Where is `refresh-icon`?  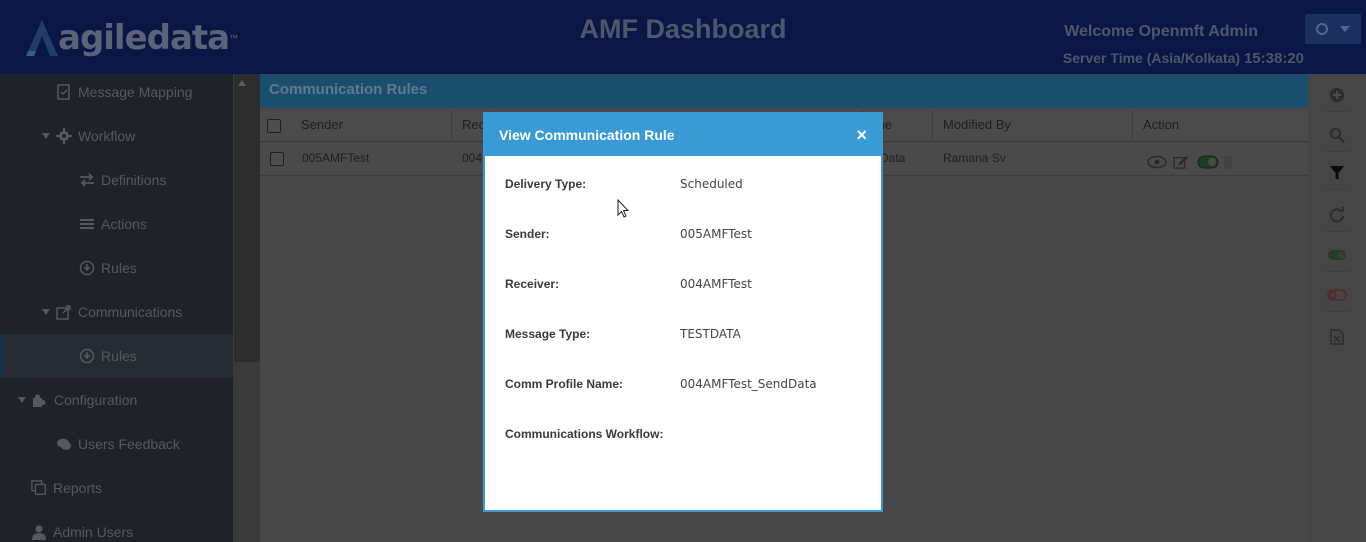 refresh-icon is located at coordinates (1337, 214).